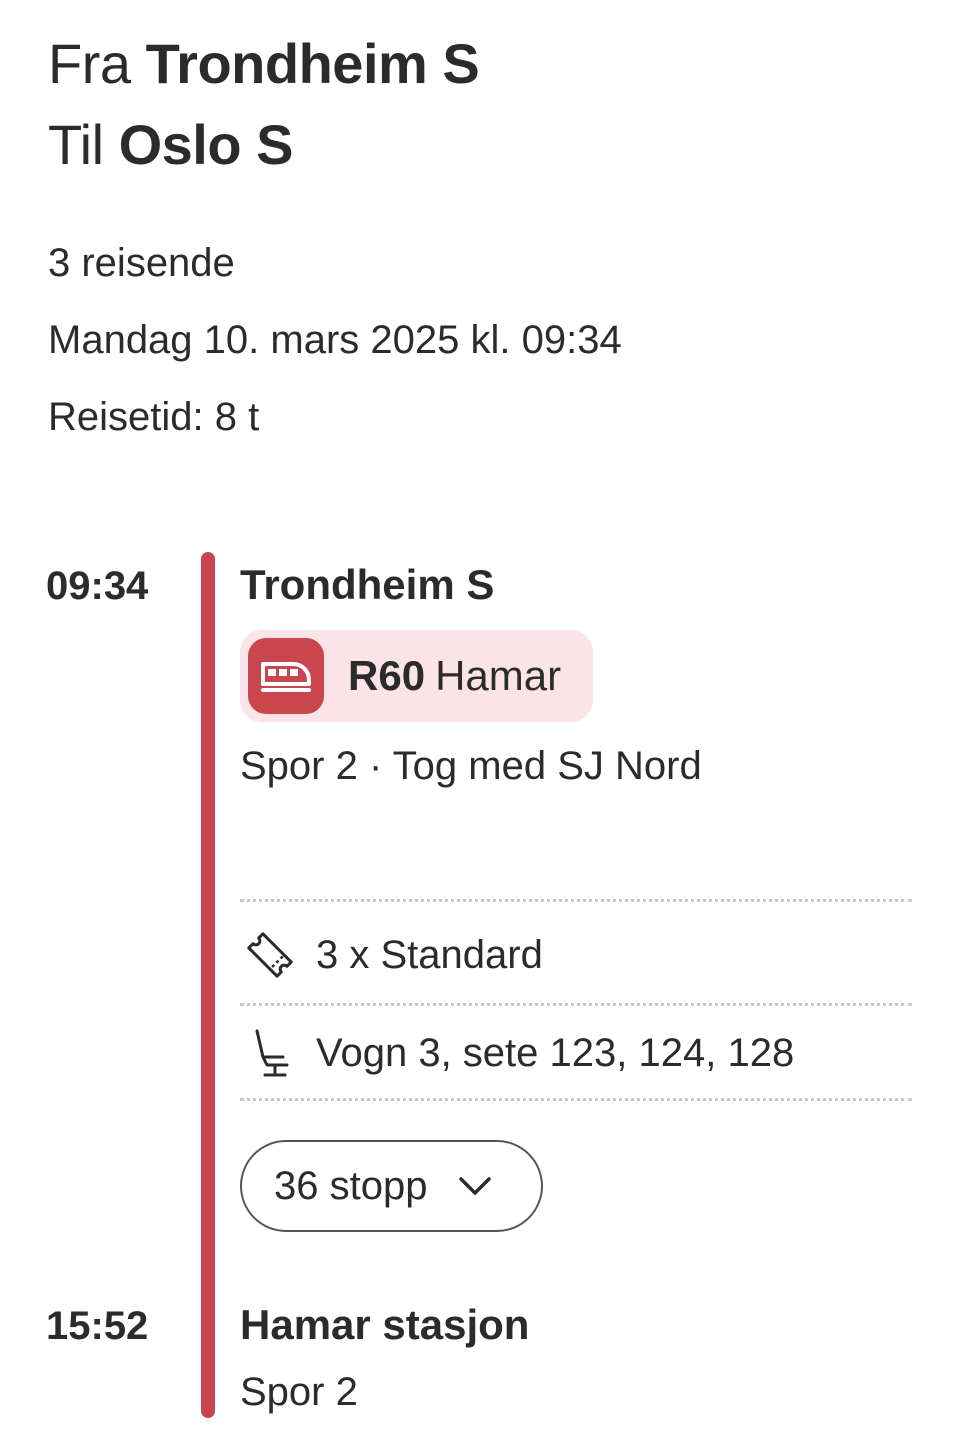 The width and height of the screenshot is (960, 1430). Describe the element at coordinates (351, 1185) in the screenshot. I see `stops-button-label: 36 stopp` at that location.